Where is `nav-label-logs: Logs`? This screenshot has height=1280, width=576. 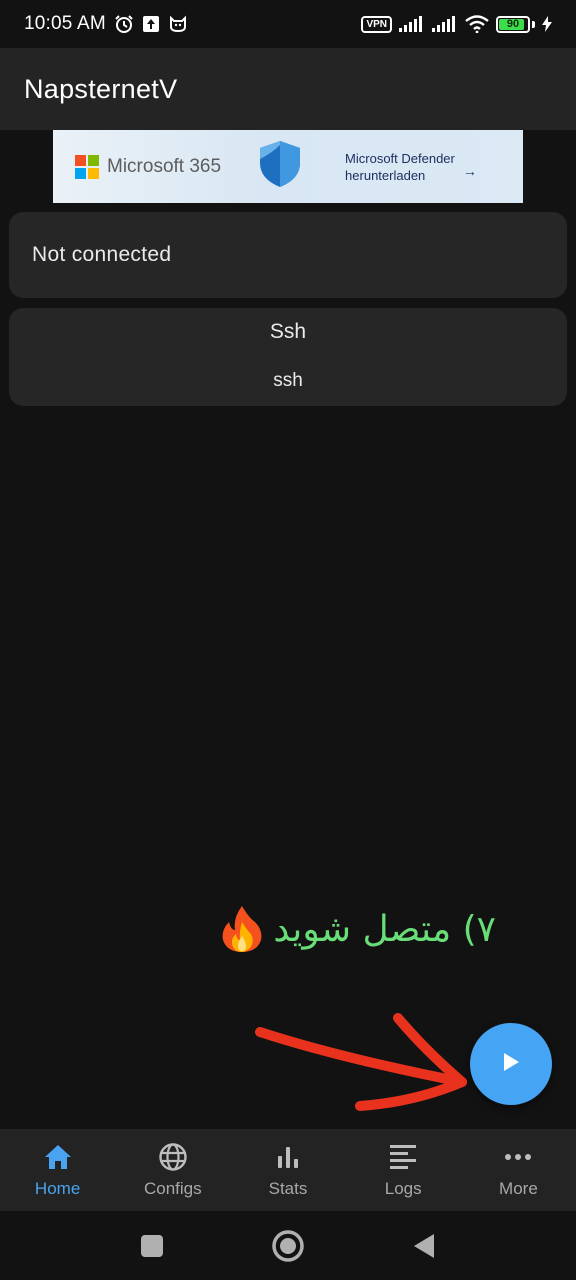
nav-label-logs: Logs is located at coordinates (403, 1188).